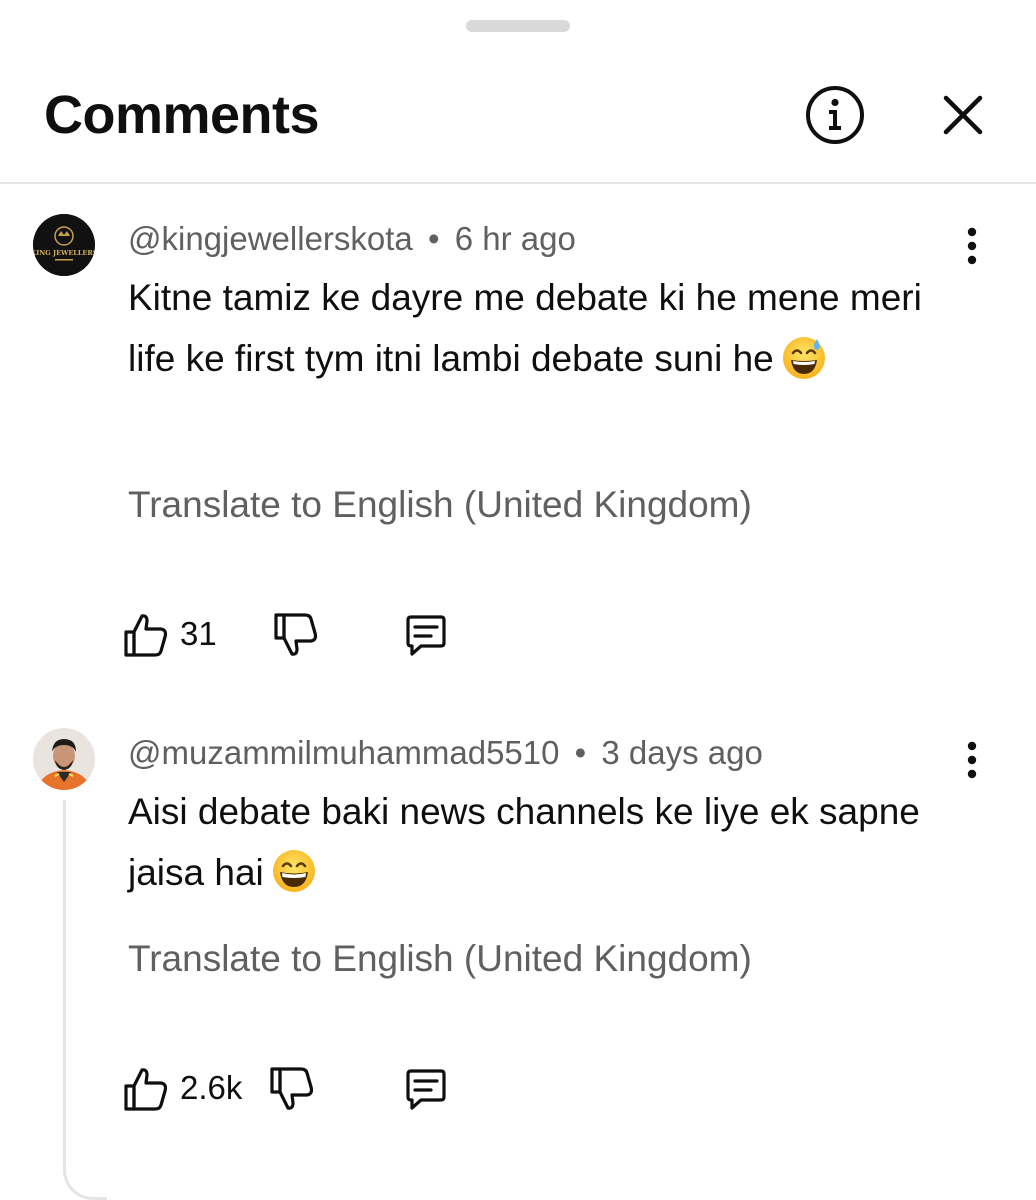  I want to click on user-photo, so click(64, 759).